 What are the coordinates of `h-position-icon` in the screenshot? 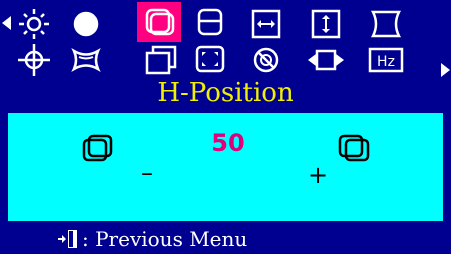 It's located at (159, 22).